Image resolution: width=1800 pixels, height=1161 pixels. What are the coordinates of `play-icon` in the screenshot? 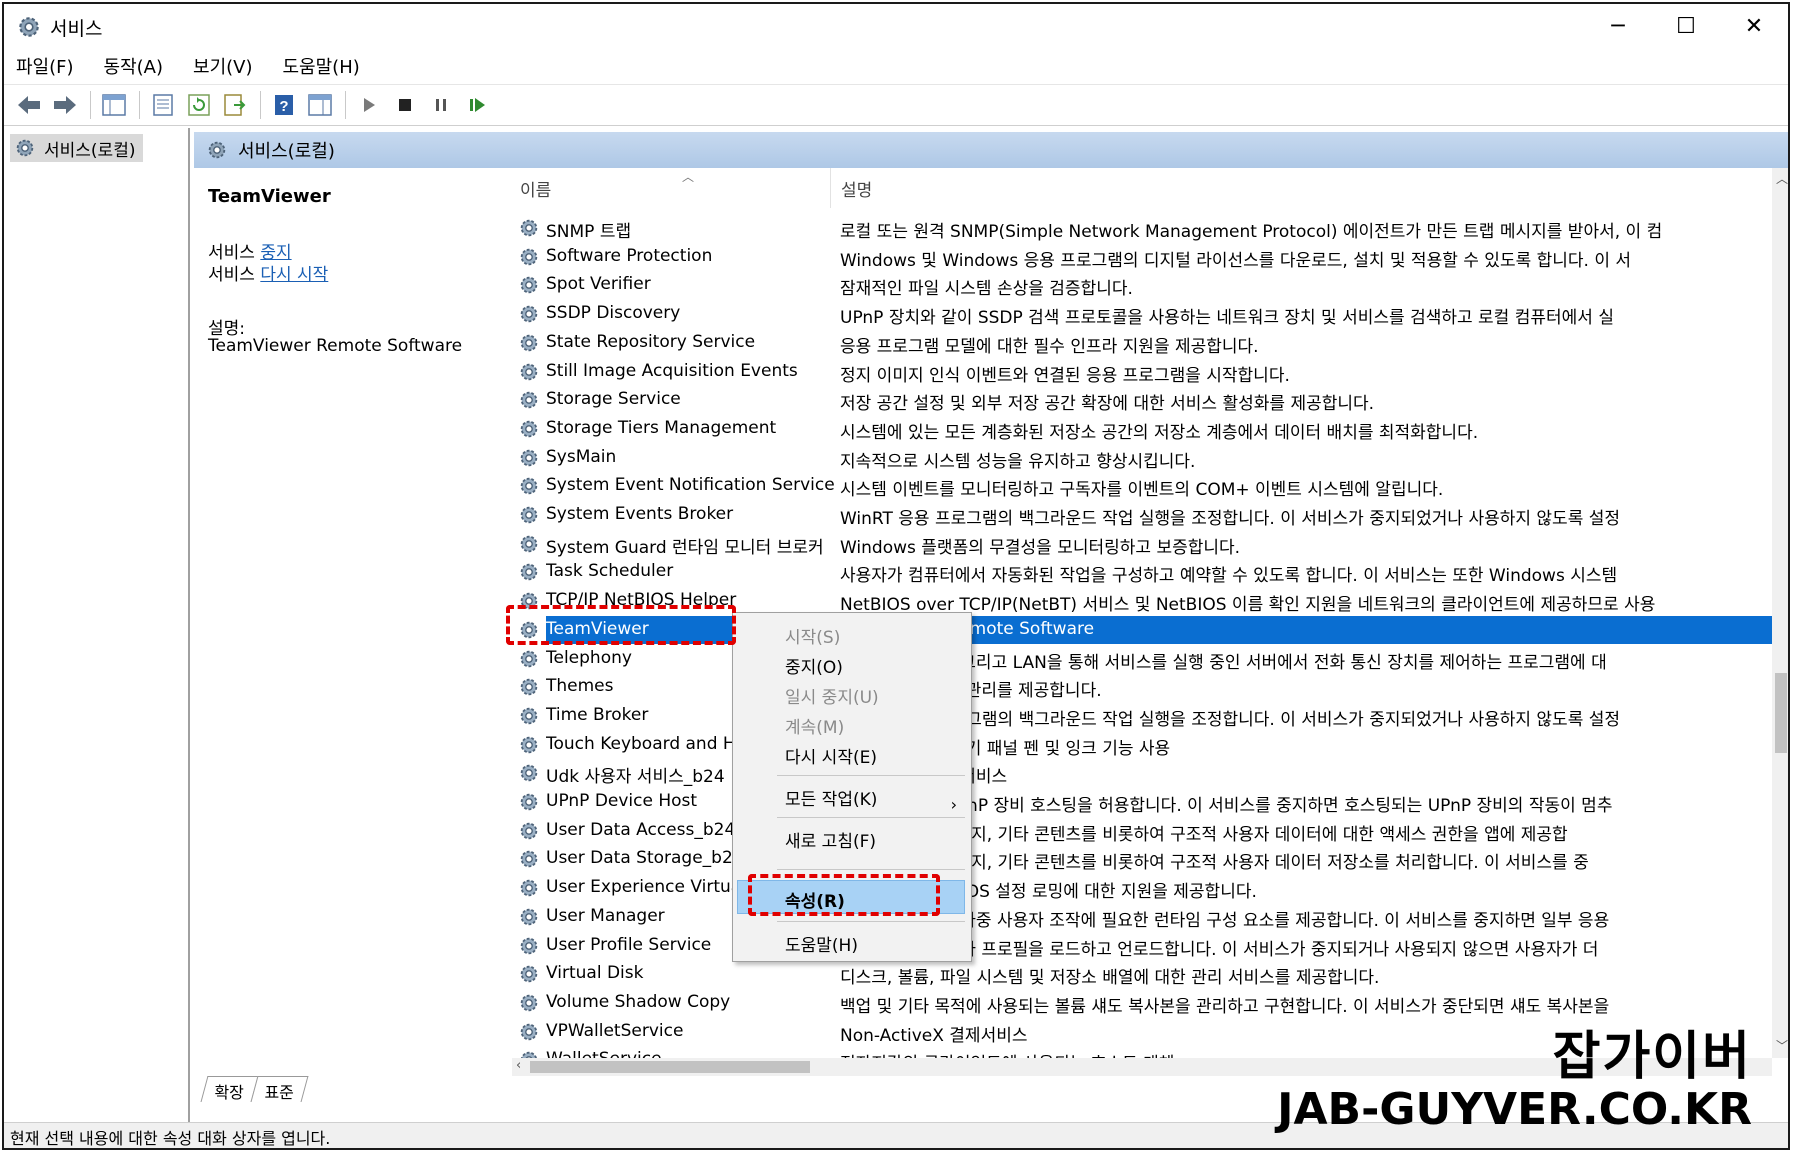 It's located at (369, 105).